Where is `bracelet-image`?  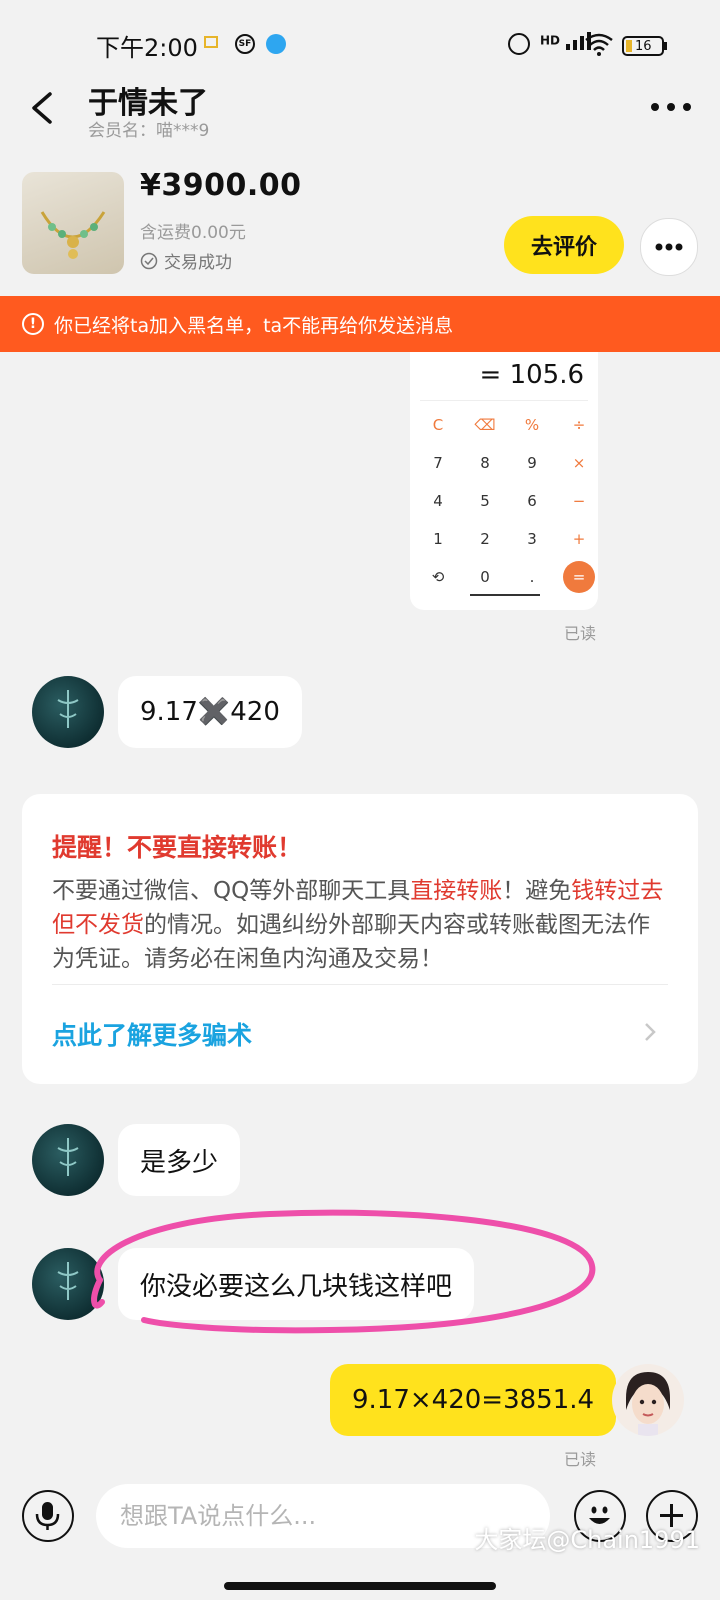
bracelet-image is located at coordinates (73, 235).